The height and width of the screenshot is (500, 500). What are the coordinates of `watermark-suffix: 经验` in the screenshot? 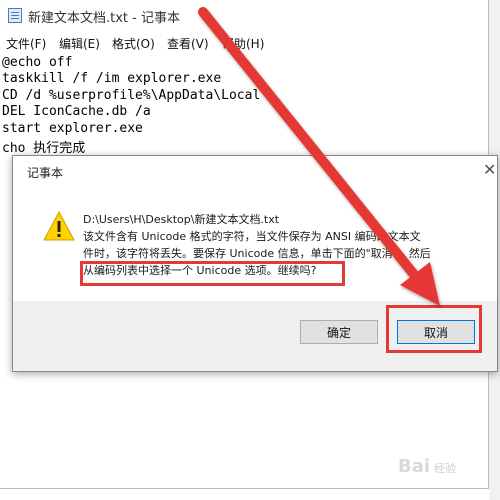 It's located at (445, 468).